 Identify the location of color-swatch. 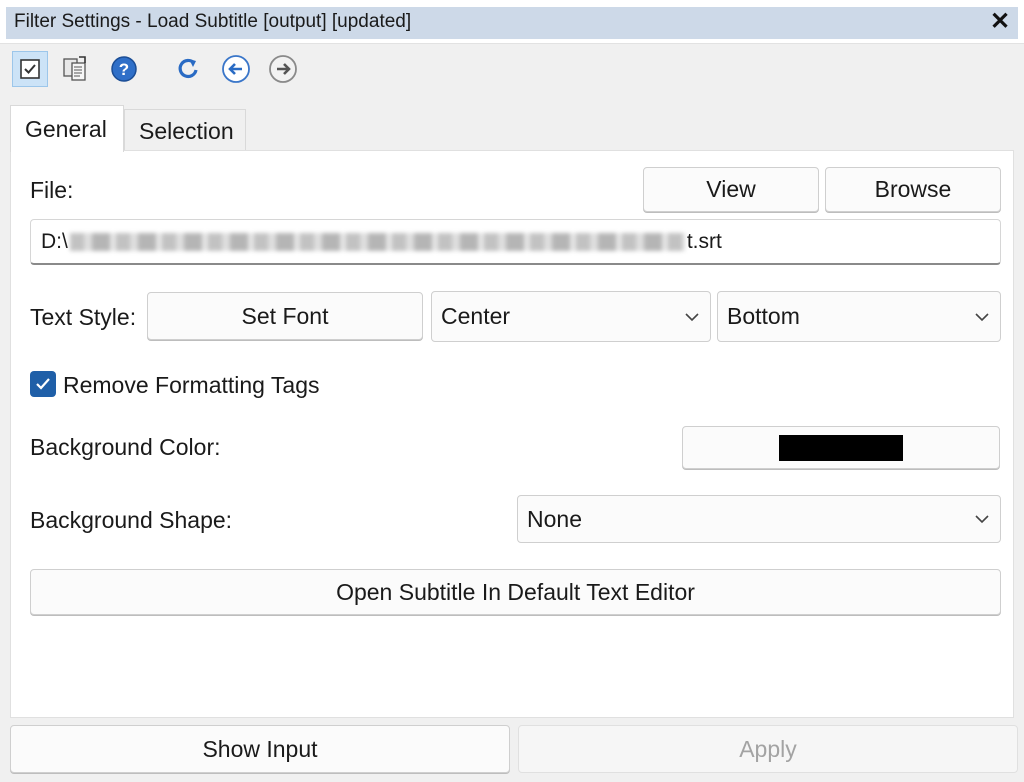
(841, 447).